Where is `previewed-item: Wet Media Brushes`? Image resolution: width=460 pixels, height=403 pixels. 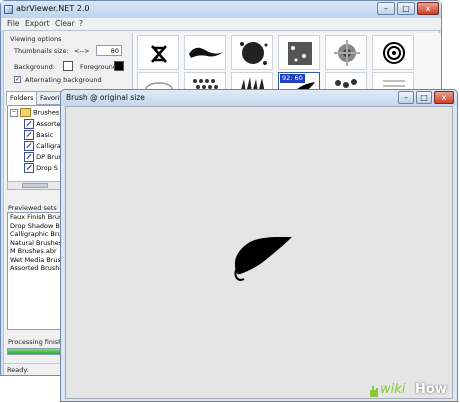 previewed-item: Wet Media Brushes is located at coordinates (36, 260).